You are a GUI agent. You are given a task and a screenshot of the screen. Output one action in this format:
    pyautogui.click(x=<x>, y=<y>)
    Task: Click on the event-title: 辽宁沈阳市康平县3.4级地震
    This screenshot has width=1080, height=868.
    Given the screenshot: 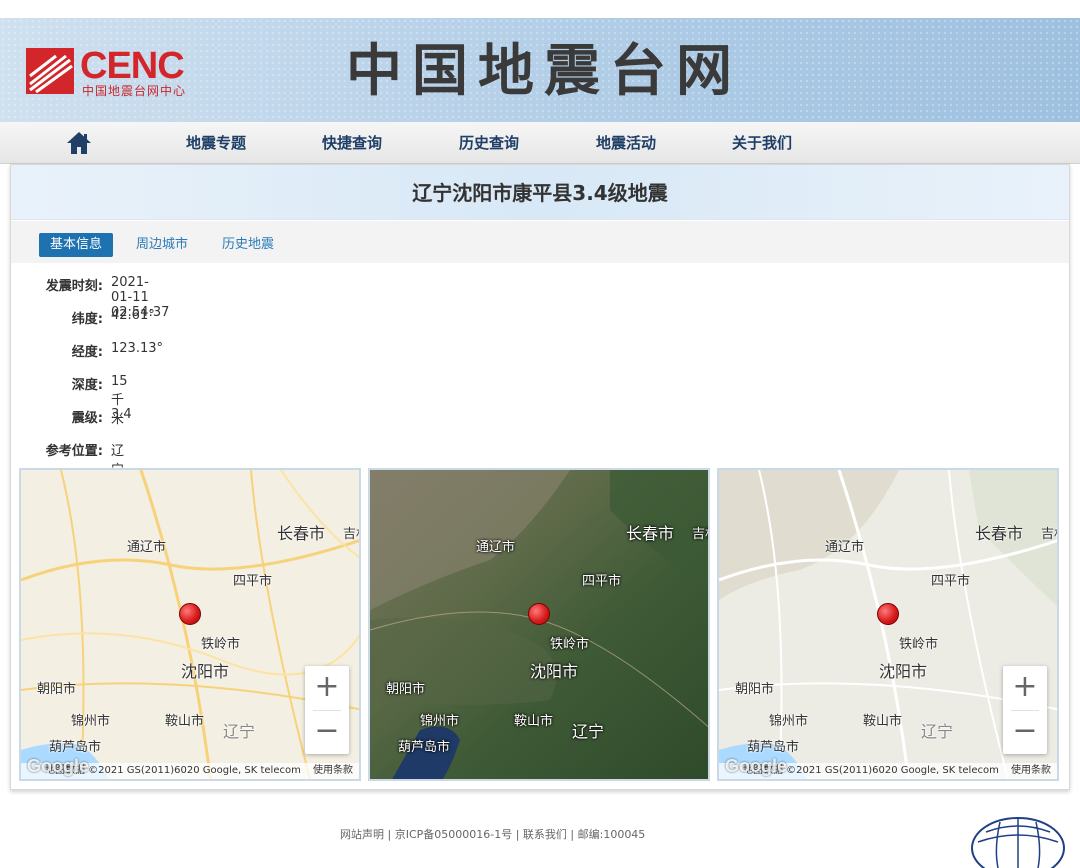 What is the action you would take?
    pyautogui.click(x=540, y=193)
    